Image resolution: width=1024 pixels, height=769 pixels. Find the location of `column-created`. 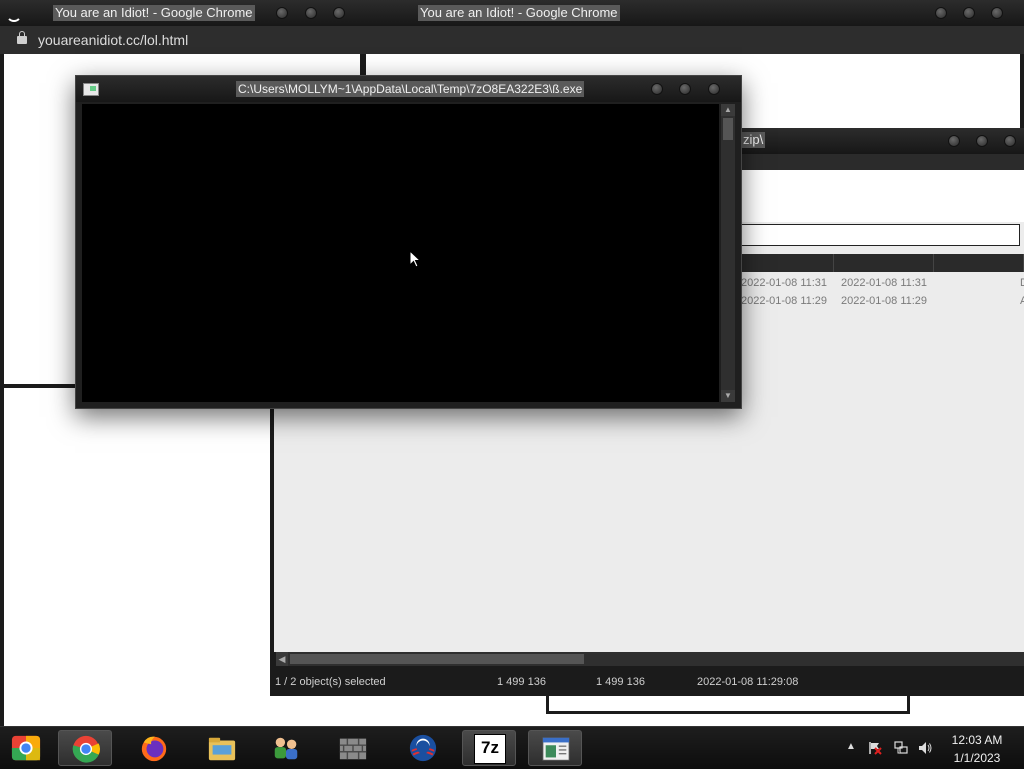

column-created is located at coordinates (884, 263).